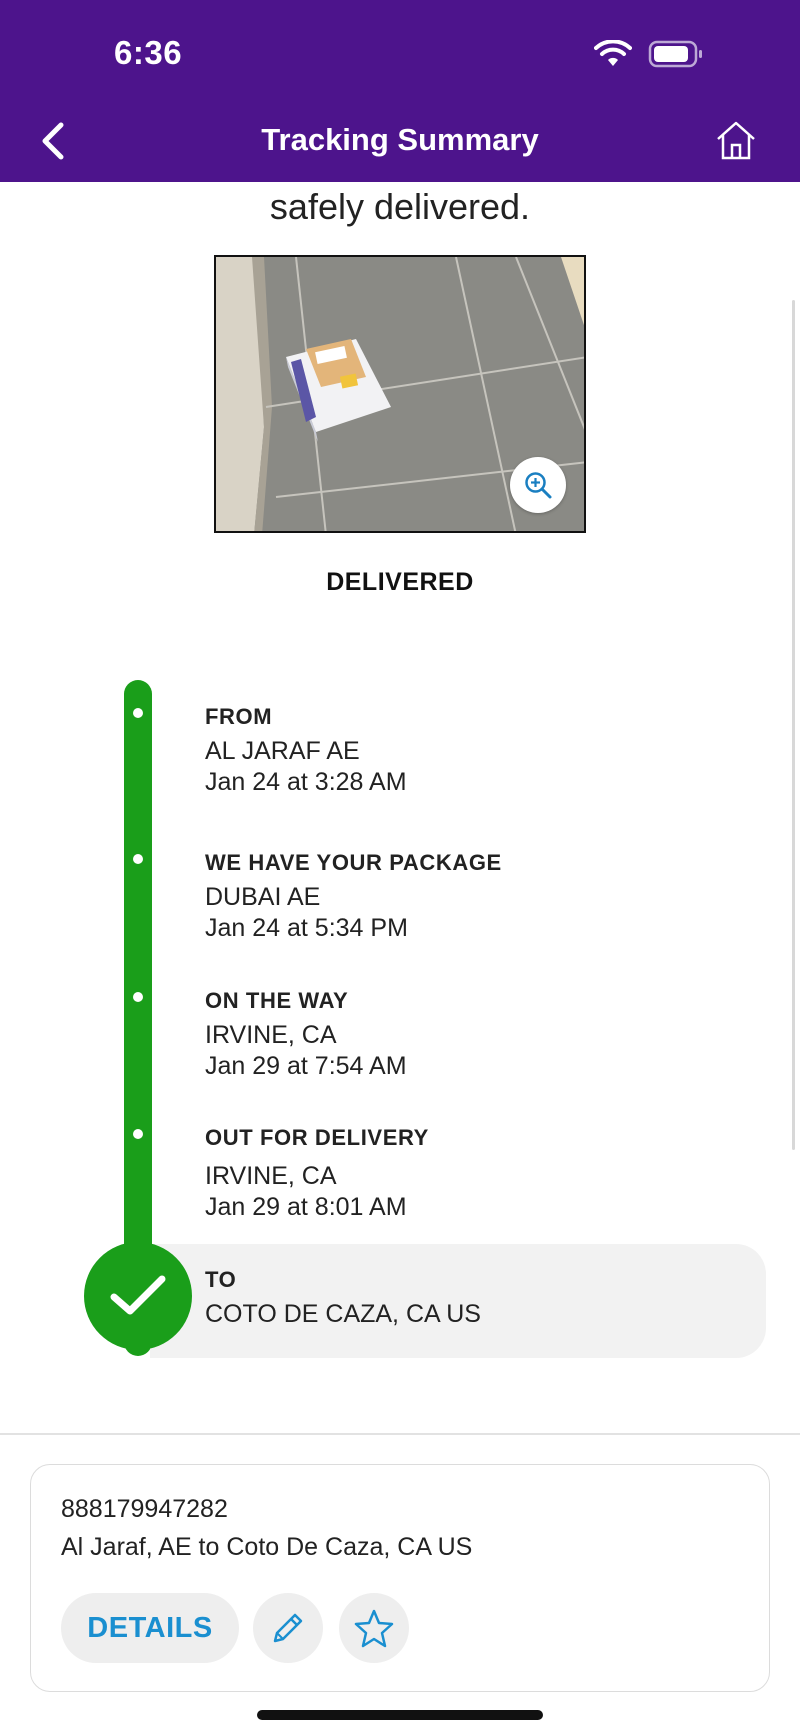 The height and width of the screenshot is (1734, 800). What do you see at coordinates (353, 862) in the screenshot?
I see `step-title: WE HAVE YOUR PACKAGE` at bounding box center [353, 862].